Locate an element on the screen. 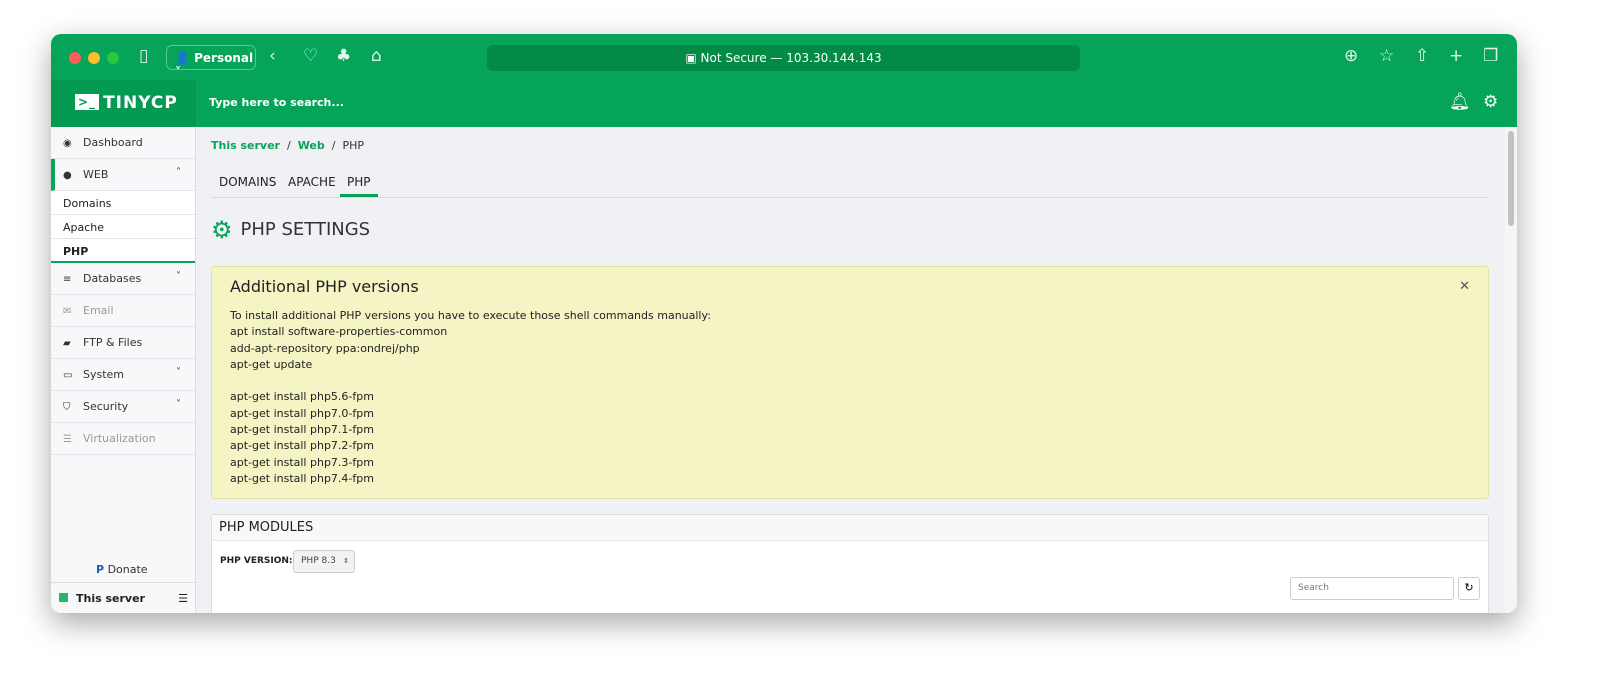 This screenshot has width=1600, height=695. sidebar-item-ftp-files: ▰ FTP & Files is located at coordinates (123, 343).